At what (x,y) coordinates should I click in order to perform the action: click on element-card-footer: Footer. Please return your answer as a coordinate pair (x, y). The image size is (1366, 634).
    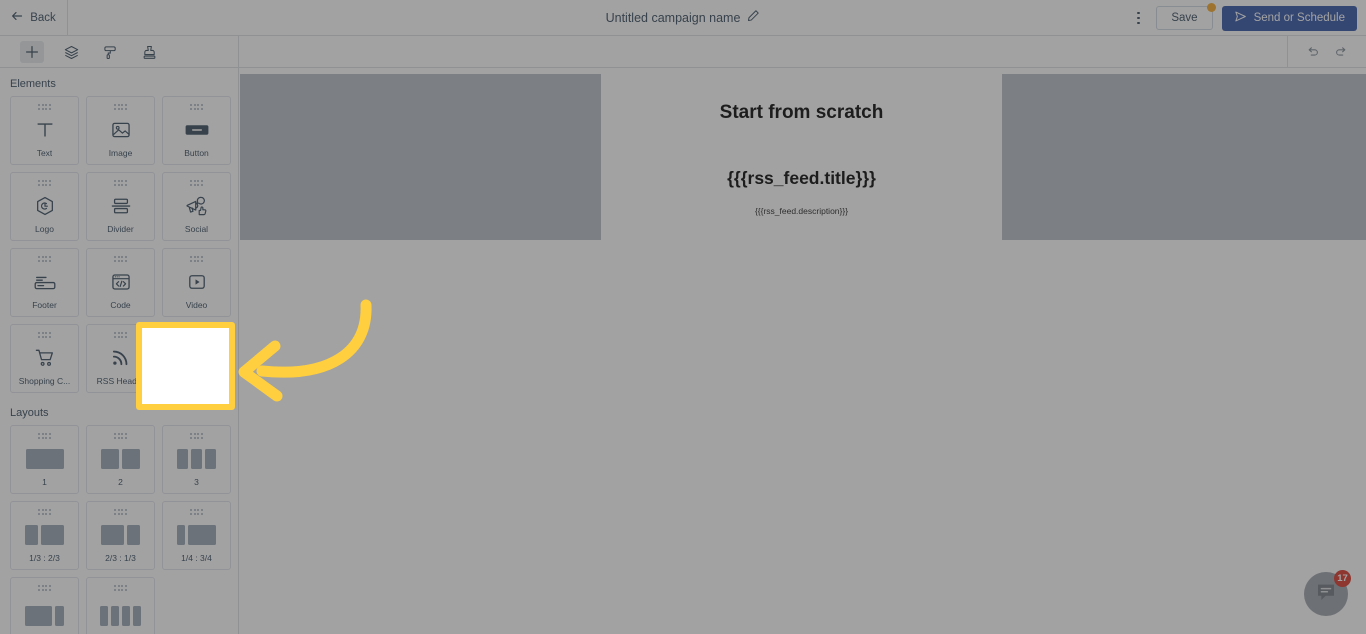
    Looking at the image, I should click on (44, 282).